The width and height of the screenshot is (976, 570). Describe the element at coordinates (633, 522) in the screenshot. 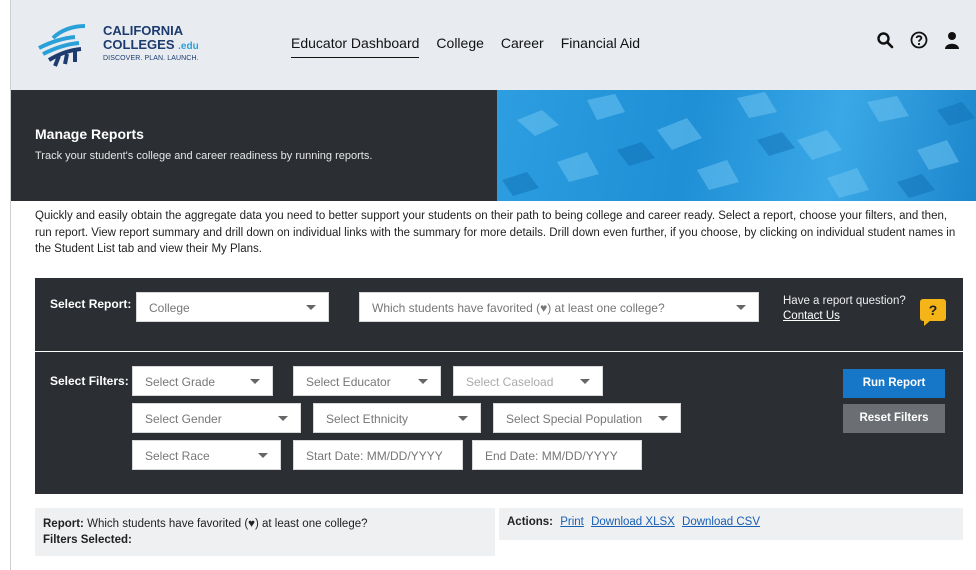

I see `download-xlsx-link: Download XLSX` at that location.